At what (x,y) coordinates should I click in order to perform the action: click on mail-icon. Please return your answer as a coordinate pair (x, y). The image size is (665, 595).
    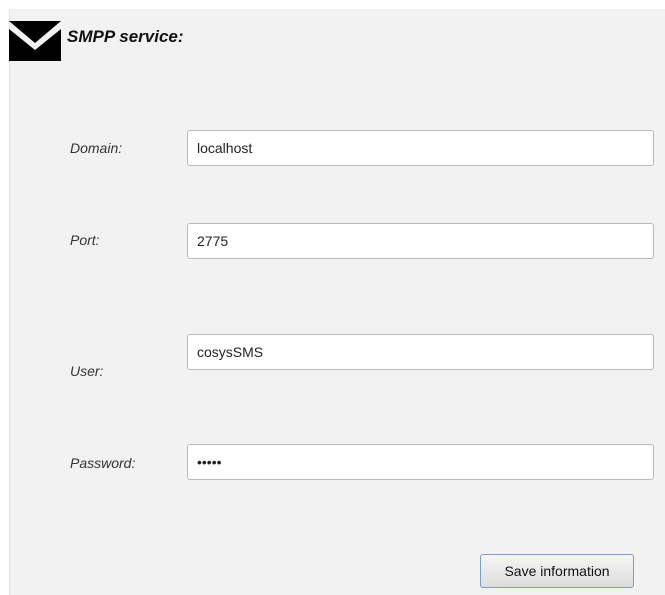
    Looking at the image, I should click on (35, 41).